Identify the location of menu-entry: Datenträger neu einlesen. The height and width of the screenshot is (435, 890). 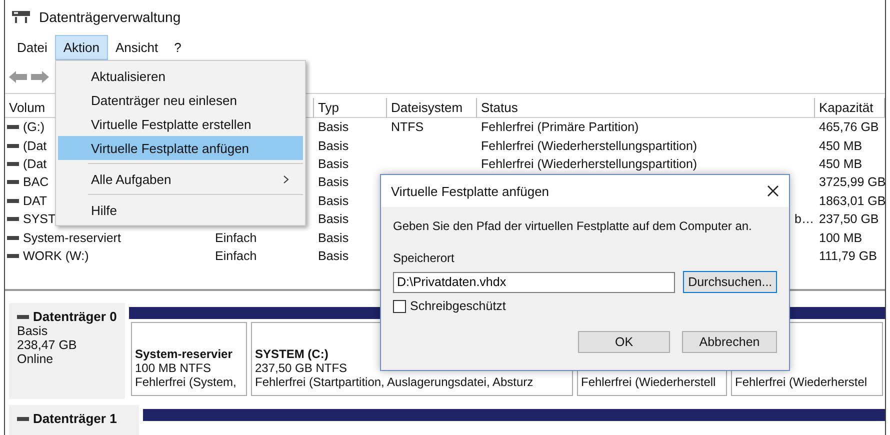
(180, 100).